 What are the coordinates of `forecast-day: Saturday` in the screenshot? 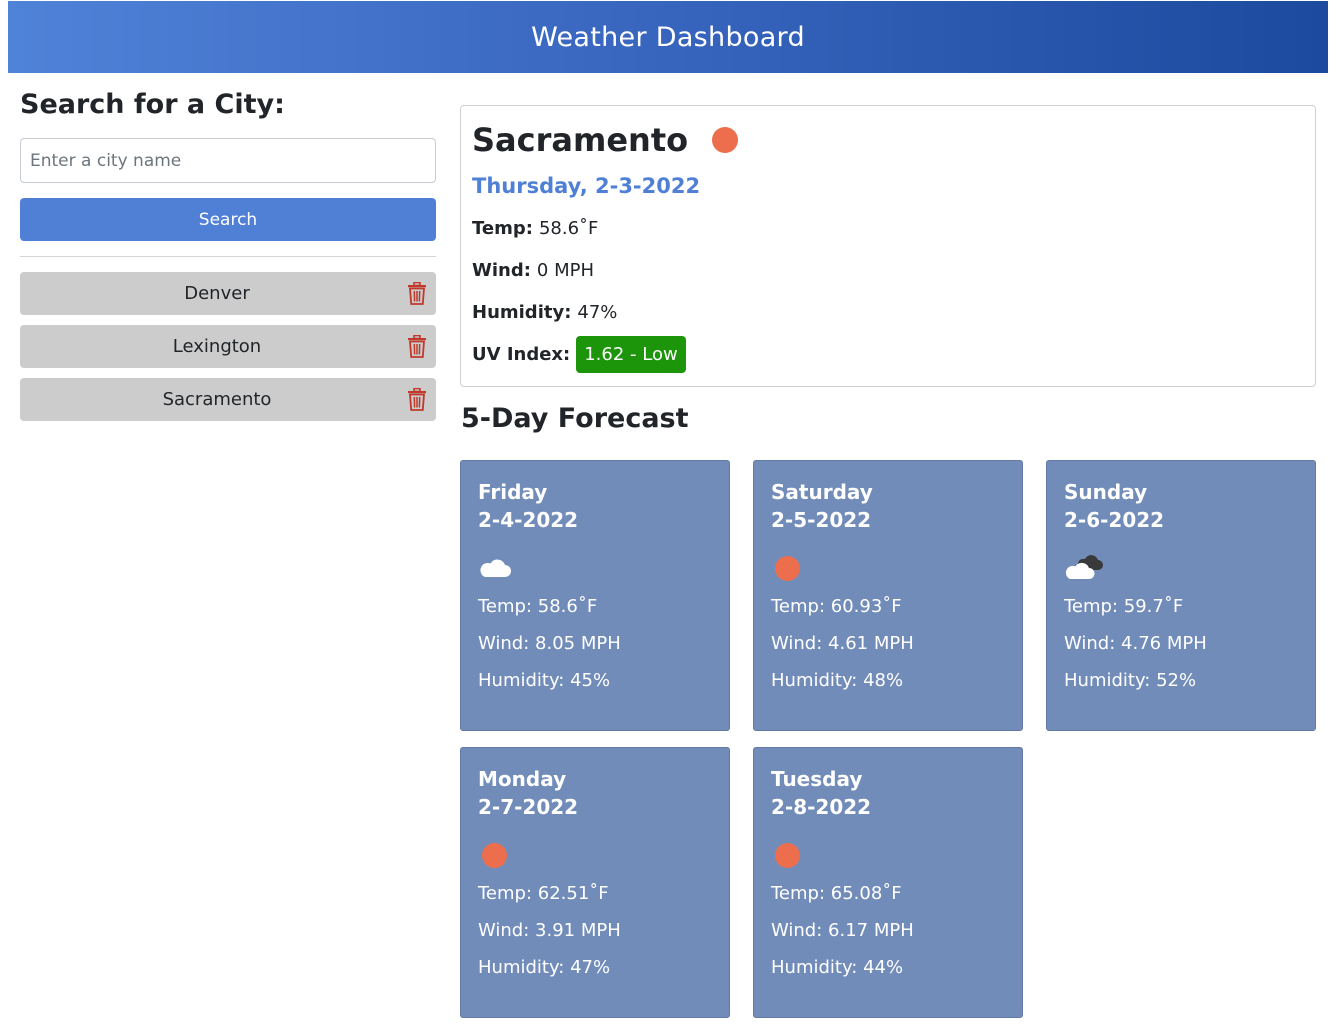 It's located at (822, 492).